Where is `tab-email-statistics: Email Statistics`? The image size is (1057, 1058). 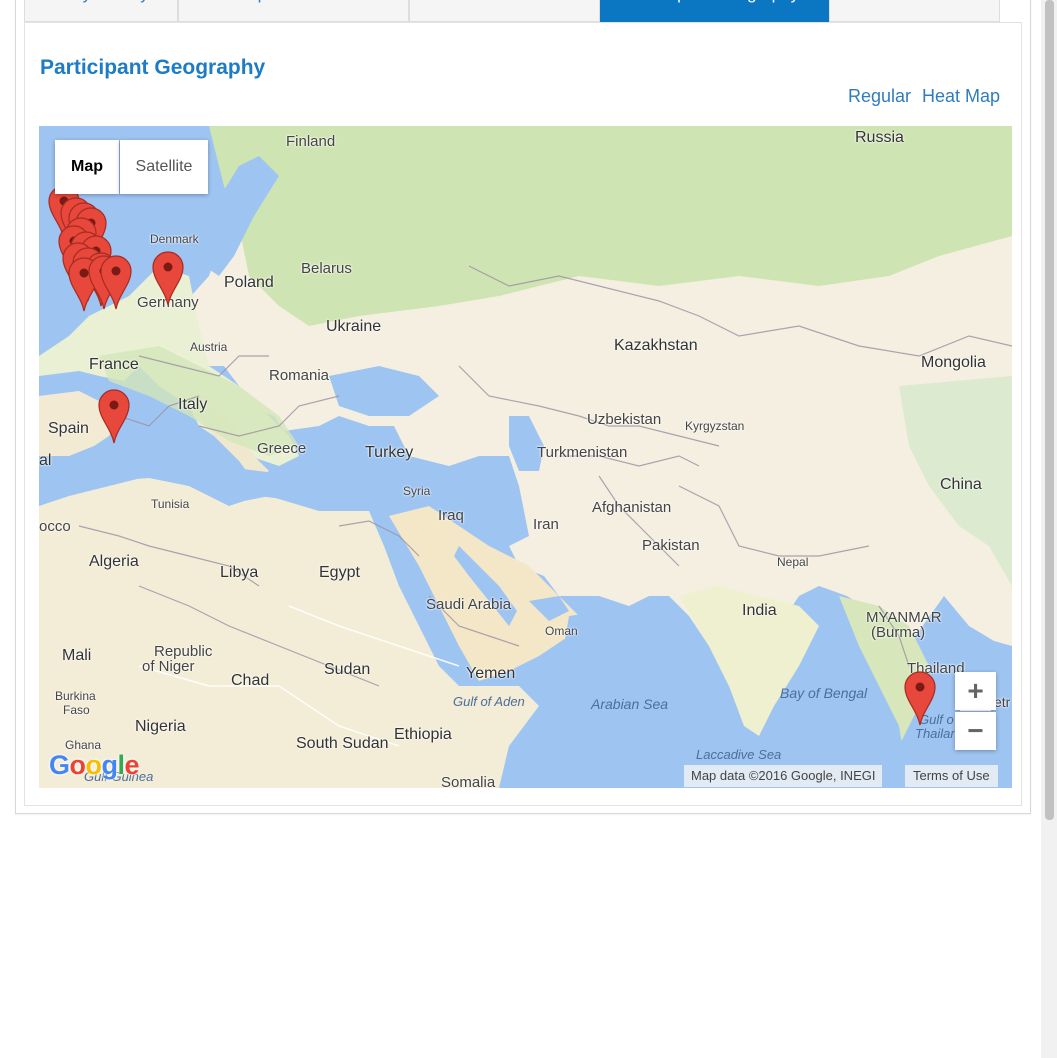
tab-email-statistics: Email Statistics is located at coordinates (914, 11).